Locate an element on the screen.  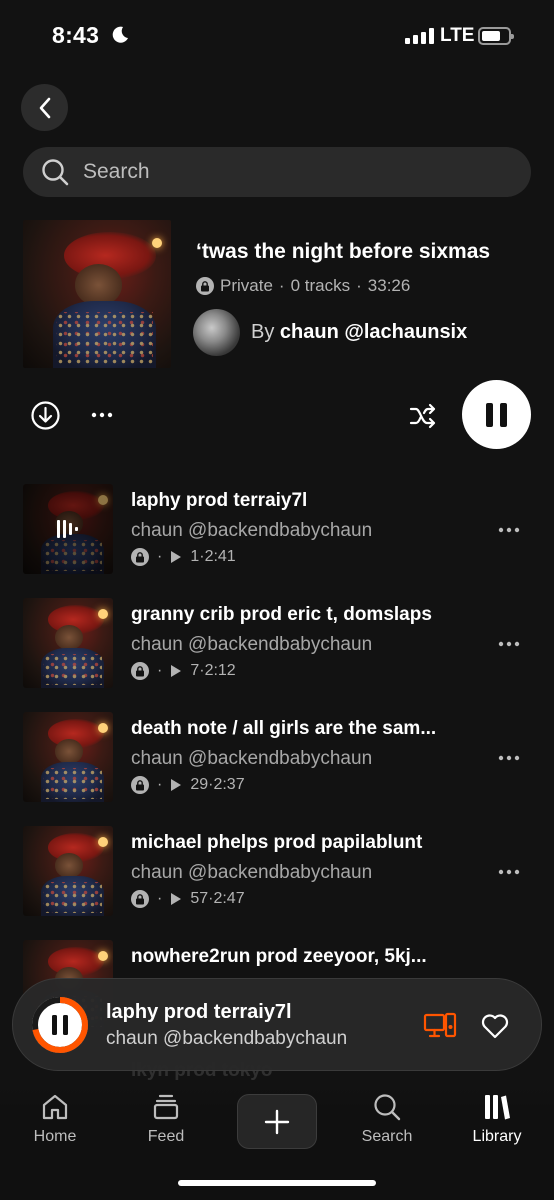
home-indicator is located at coordinates (277, 1183).